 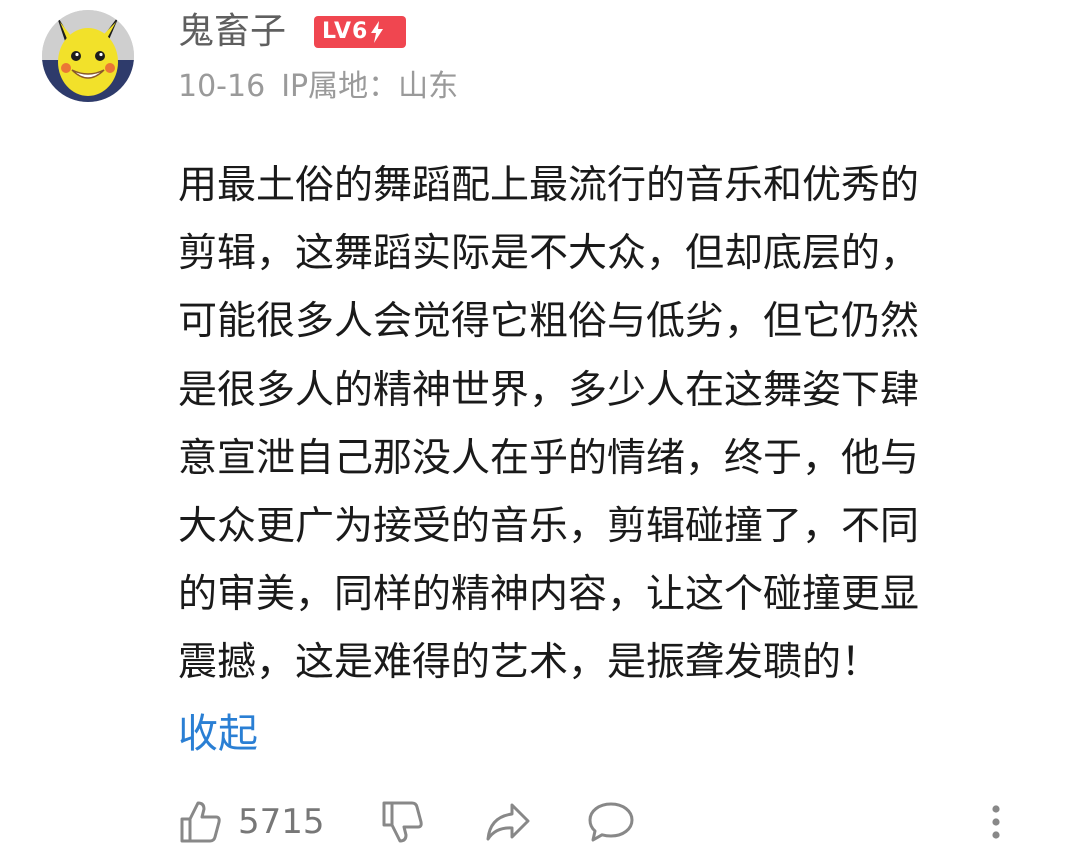 I want to click on more-vertical-icon, so click(x=996, y=822).